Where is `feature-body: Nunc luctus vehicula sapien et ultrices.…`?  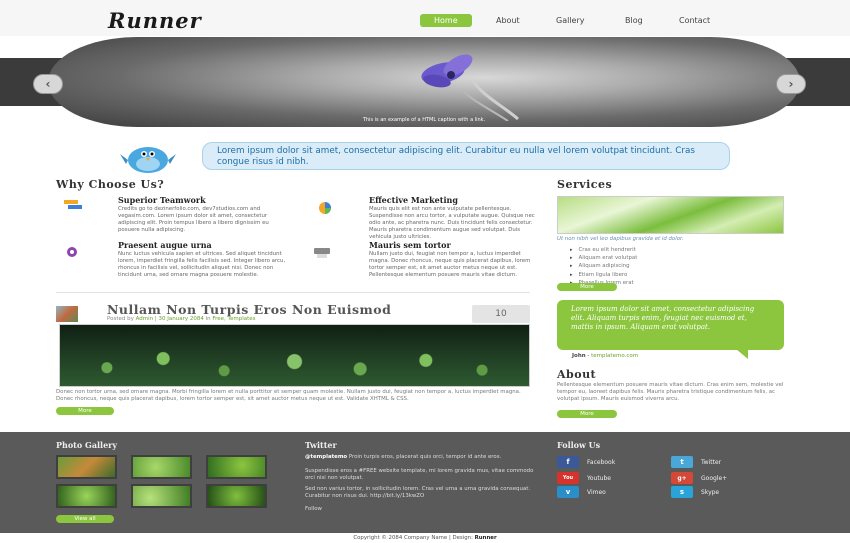
feature-body: Nunc luctus vehicula sapien et ultrices.… is located at coordinates (202, 264).